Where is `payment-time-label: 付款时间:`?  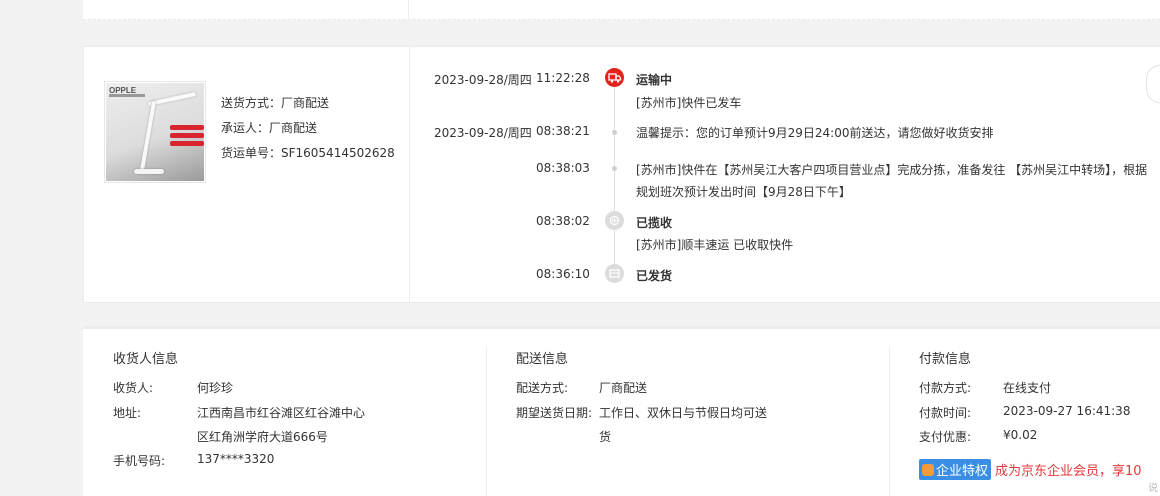 payment-time-label: 付款时间: is located at coordinates (945, 413).